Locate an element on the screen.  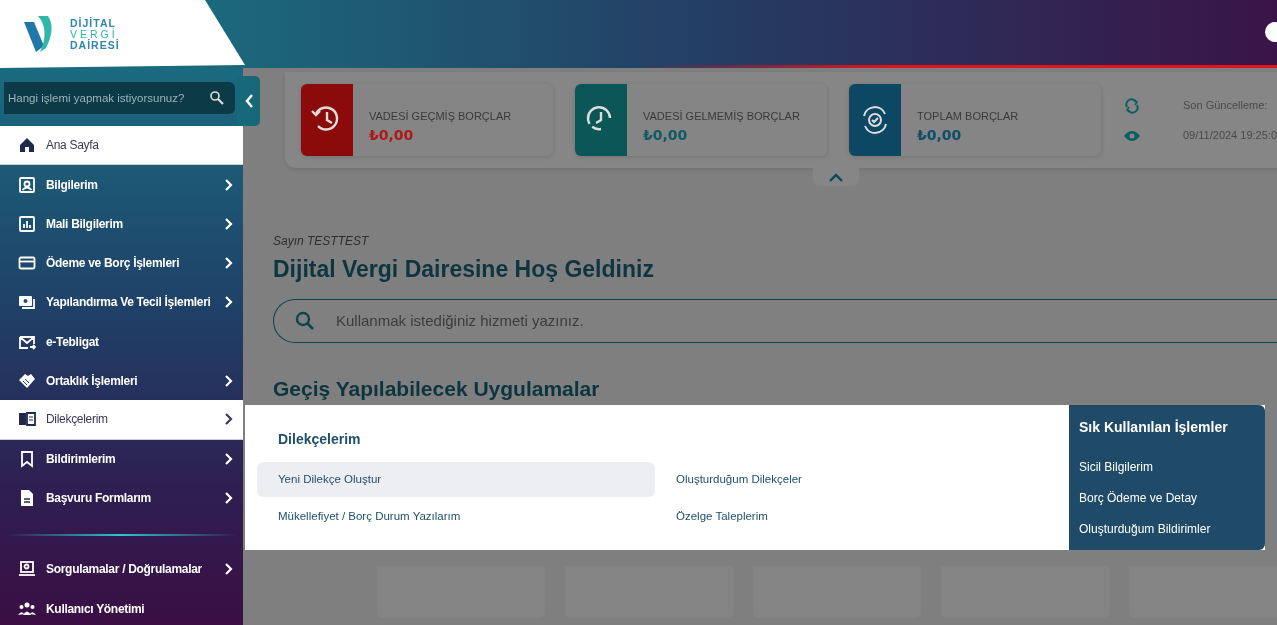
chart-icon is located at coordinates (27, 223).